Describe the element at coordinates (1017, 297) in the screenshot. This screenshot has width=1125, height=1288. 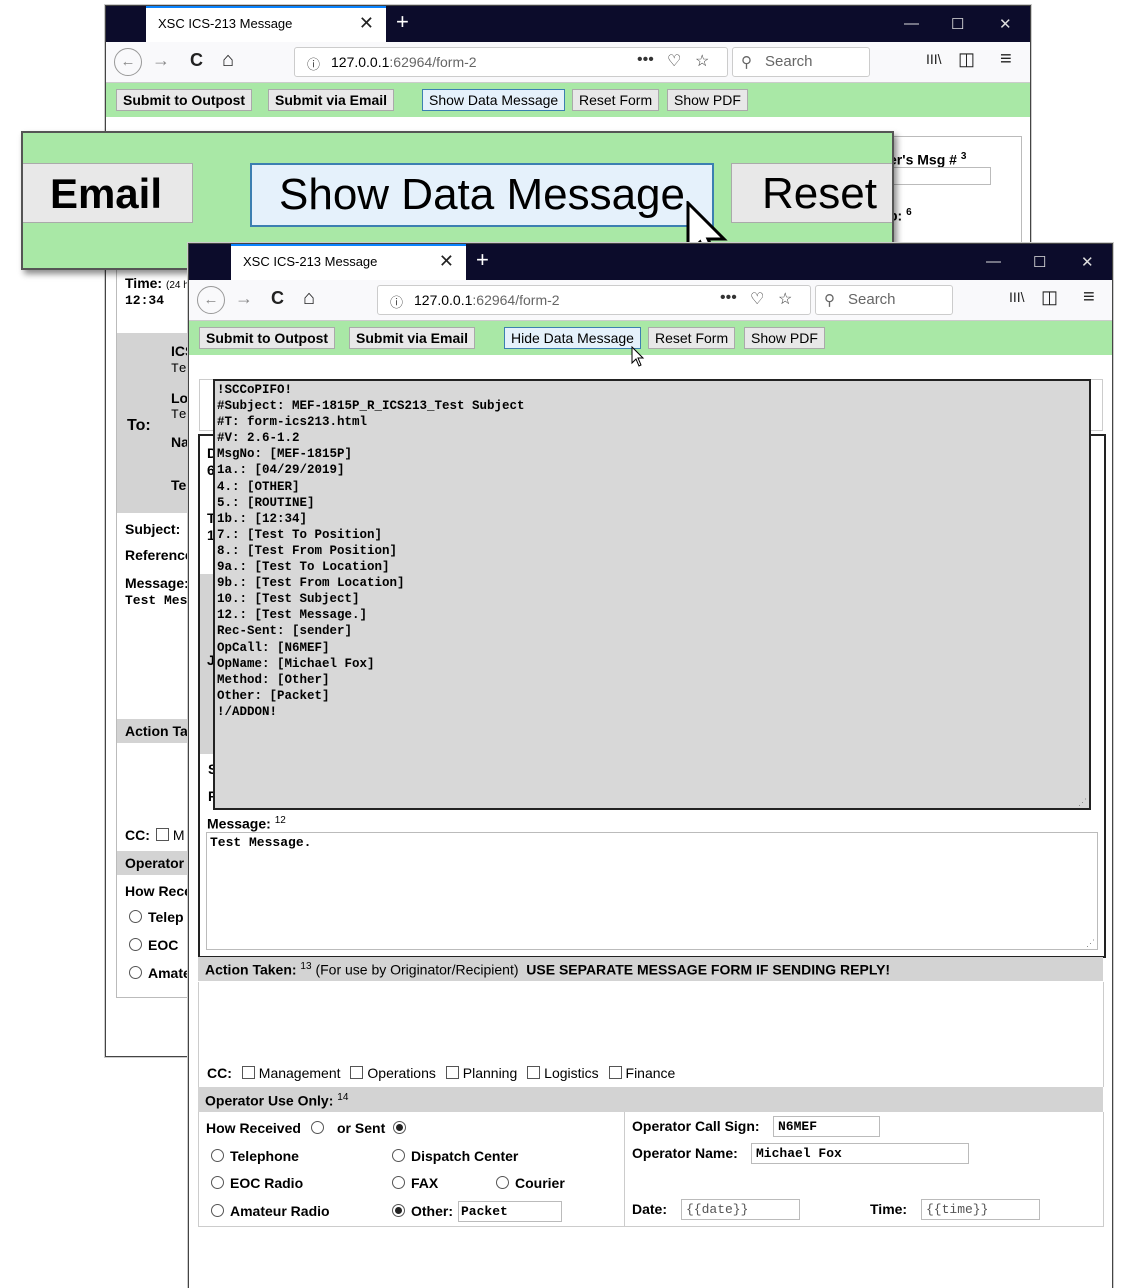
I see `library-icon-front: III\` at that location.